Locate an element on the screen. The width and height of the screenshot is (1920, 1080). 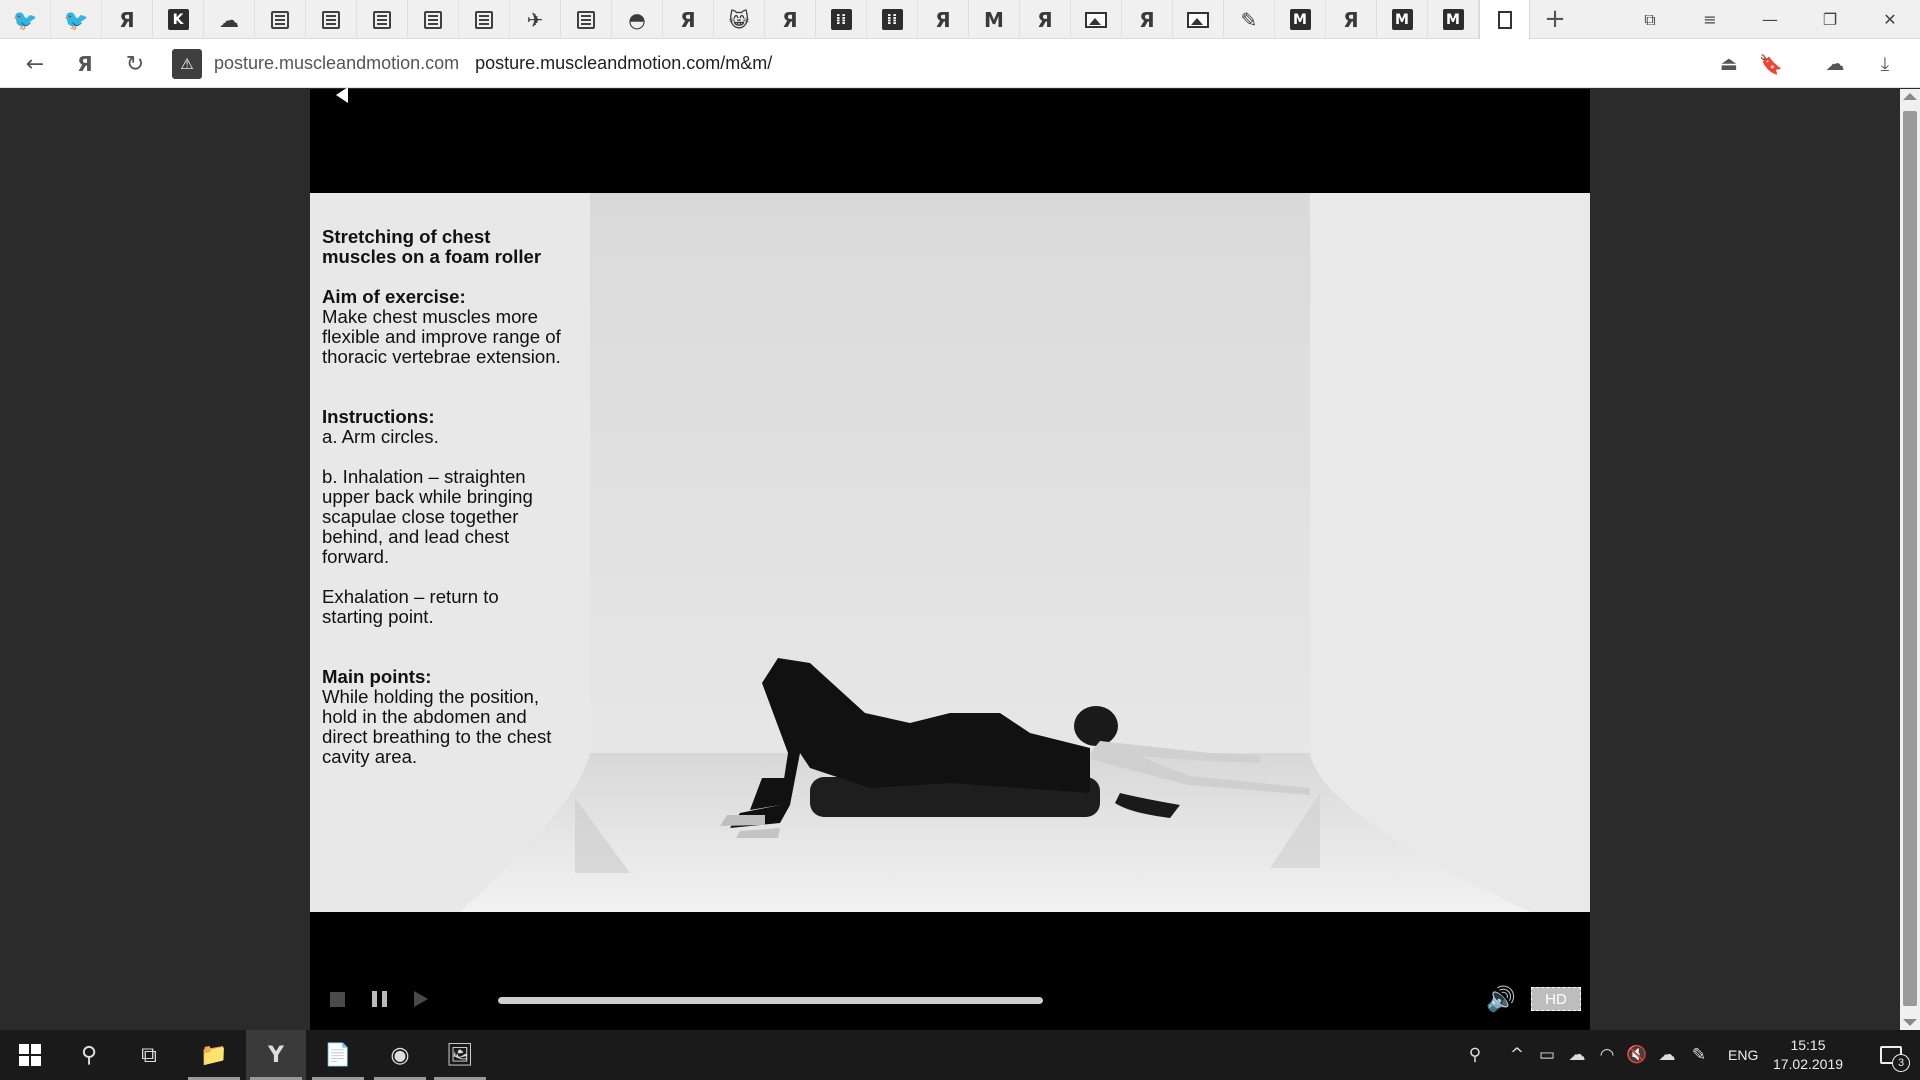
scroll-up-arrow-icon is located at coordinates (1910, 96).